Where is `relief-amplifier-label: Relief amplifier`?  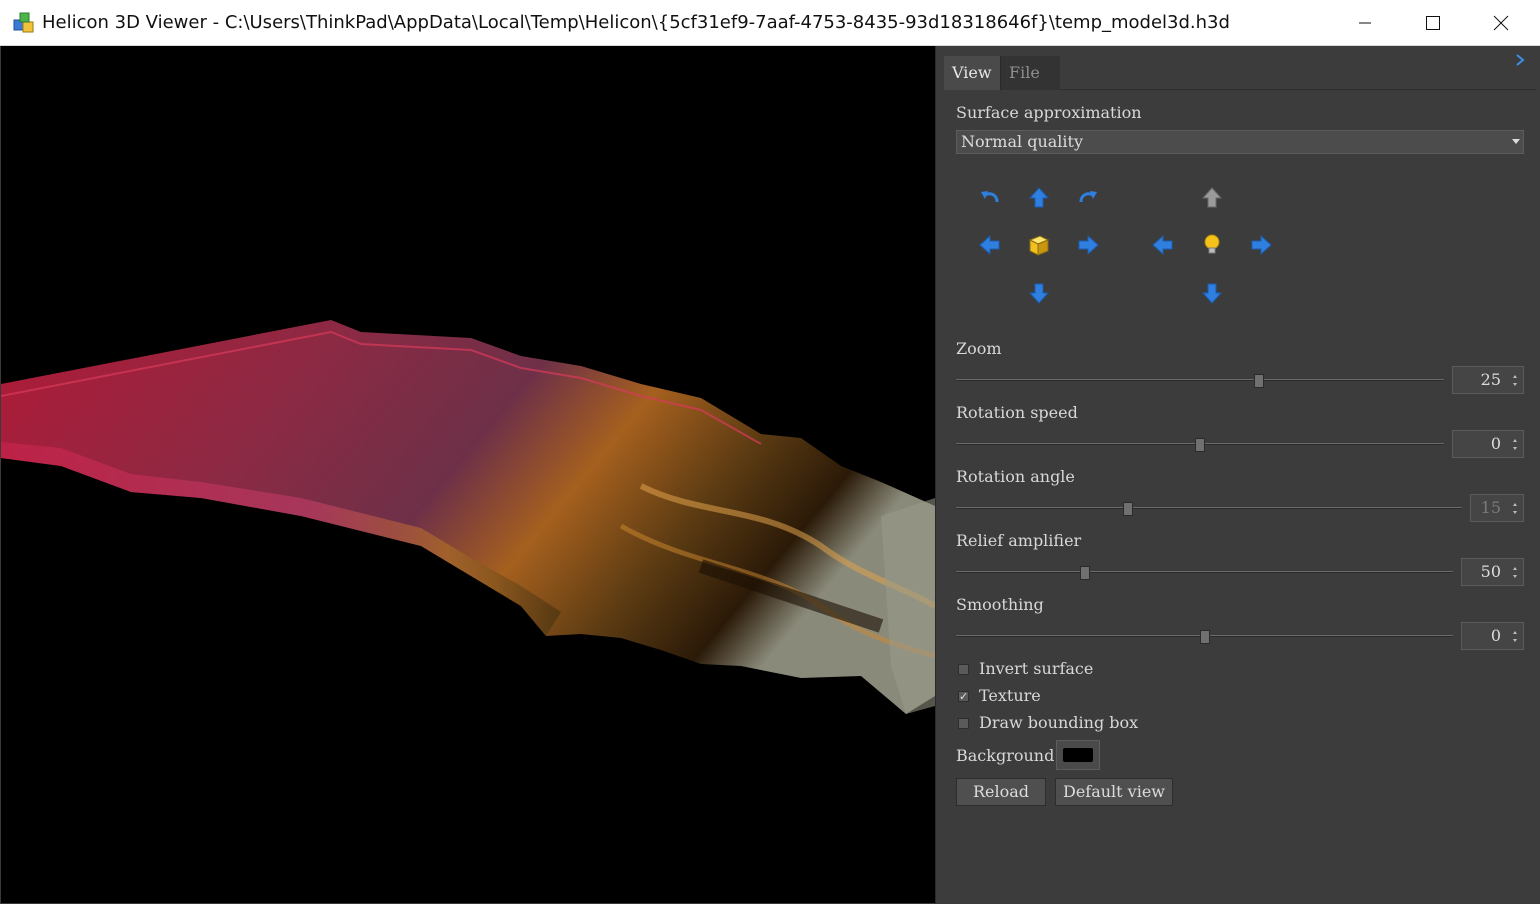
relief-amplifier-label: Relief amplifier is located at coordinates (1019, 540).